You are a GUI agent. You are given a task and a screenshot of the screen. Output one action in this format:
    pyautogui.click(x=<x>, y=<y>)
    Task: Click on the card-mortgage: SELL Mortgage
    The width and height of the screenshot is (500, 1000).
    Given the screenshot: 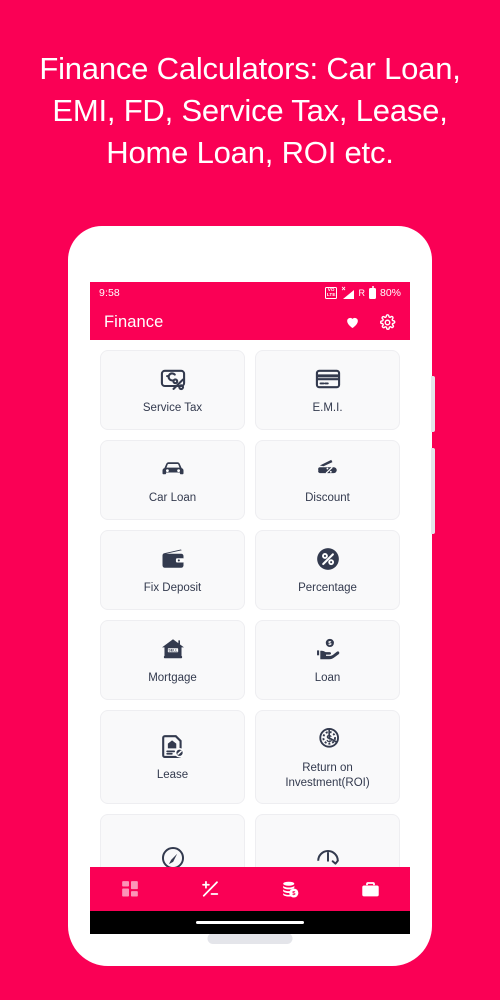 What is the action you would take?
    pyautogui.click(x=172, y=660)
    